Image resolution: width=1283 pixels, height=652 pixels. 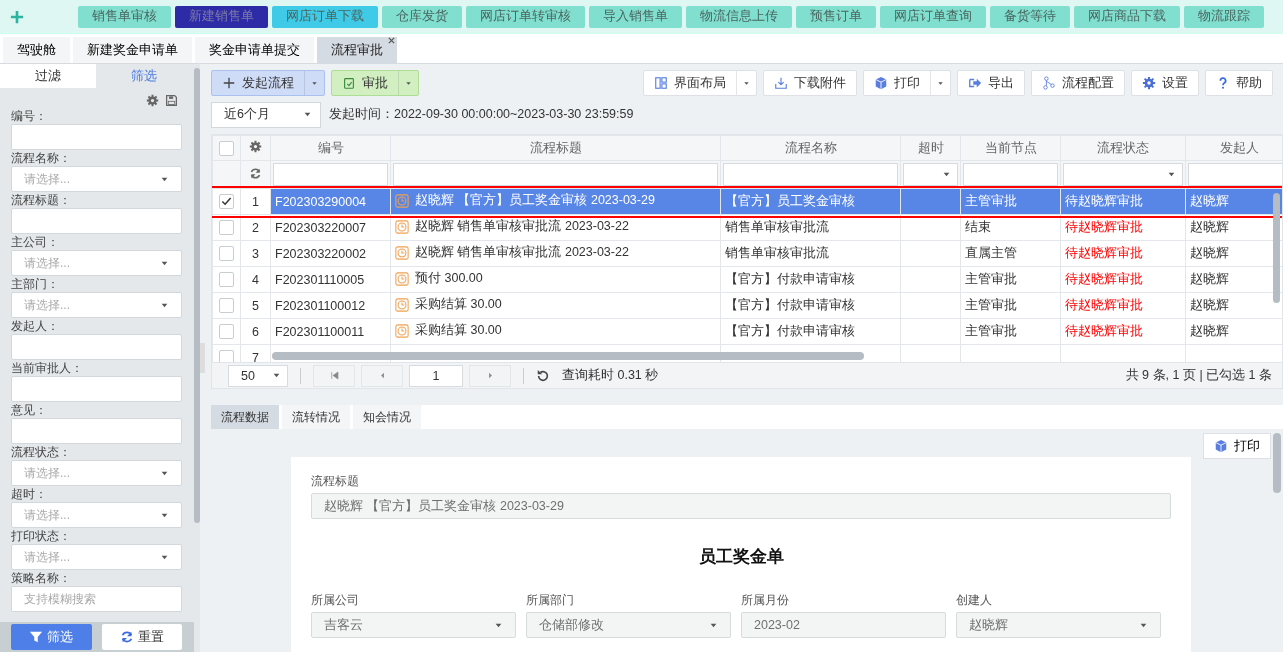 What do you see at coordinates (413, 625) in the screenshot?
I see `select-field: 吉客云` at bounding box center [413, 625].